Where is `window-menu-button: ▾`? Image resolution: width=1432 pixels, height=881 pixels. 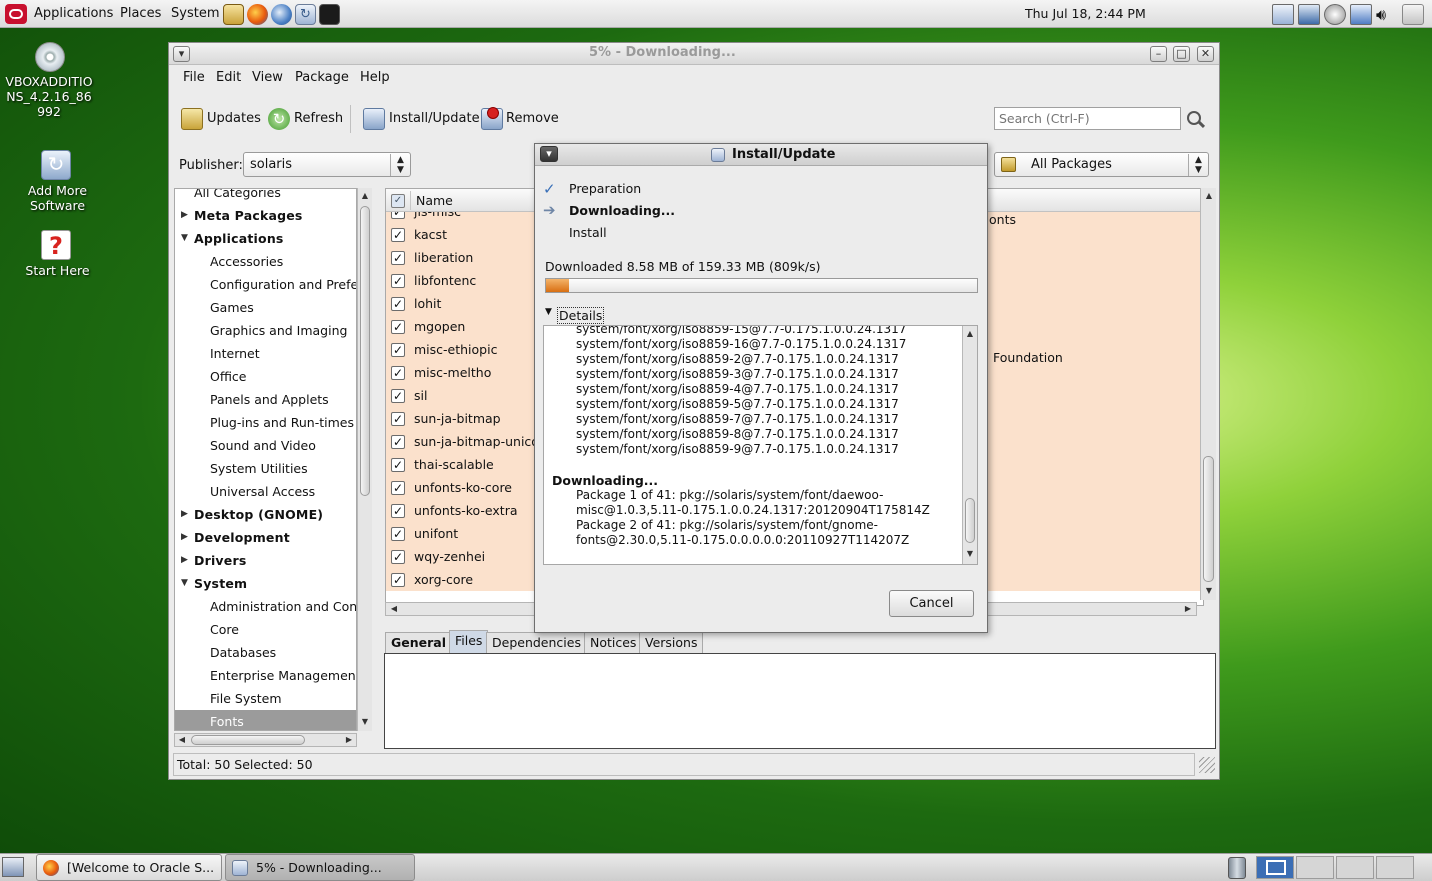
window-menu-button: ▾ is located at coordinates (181, 54).